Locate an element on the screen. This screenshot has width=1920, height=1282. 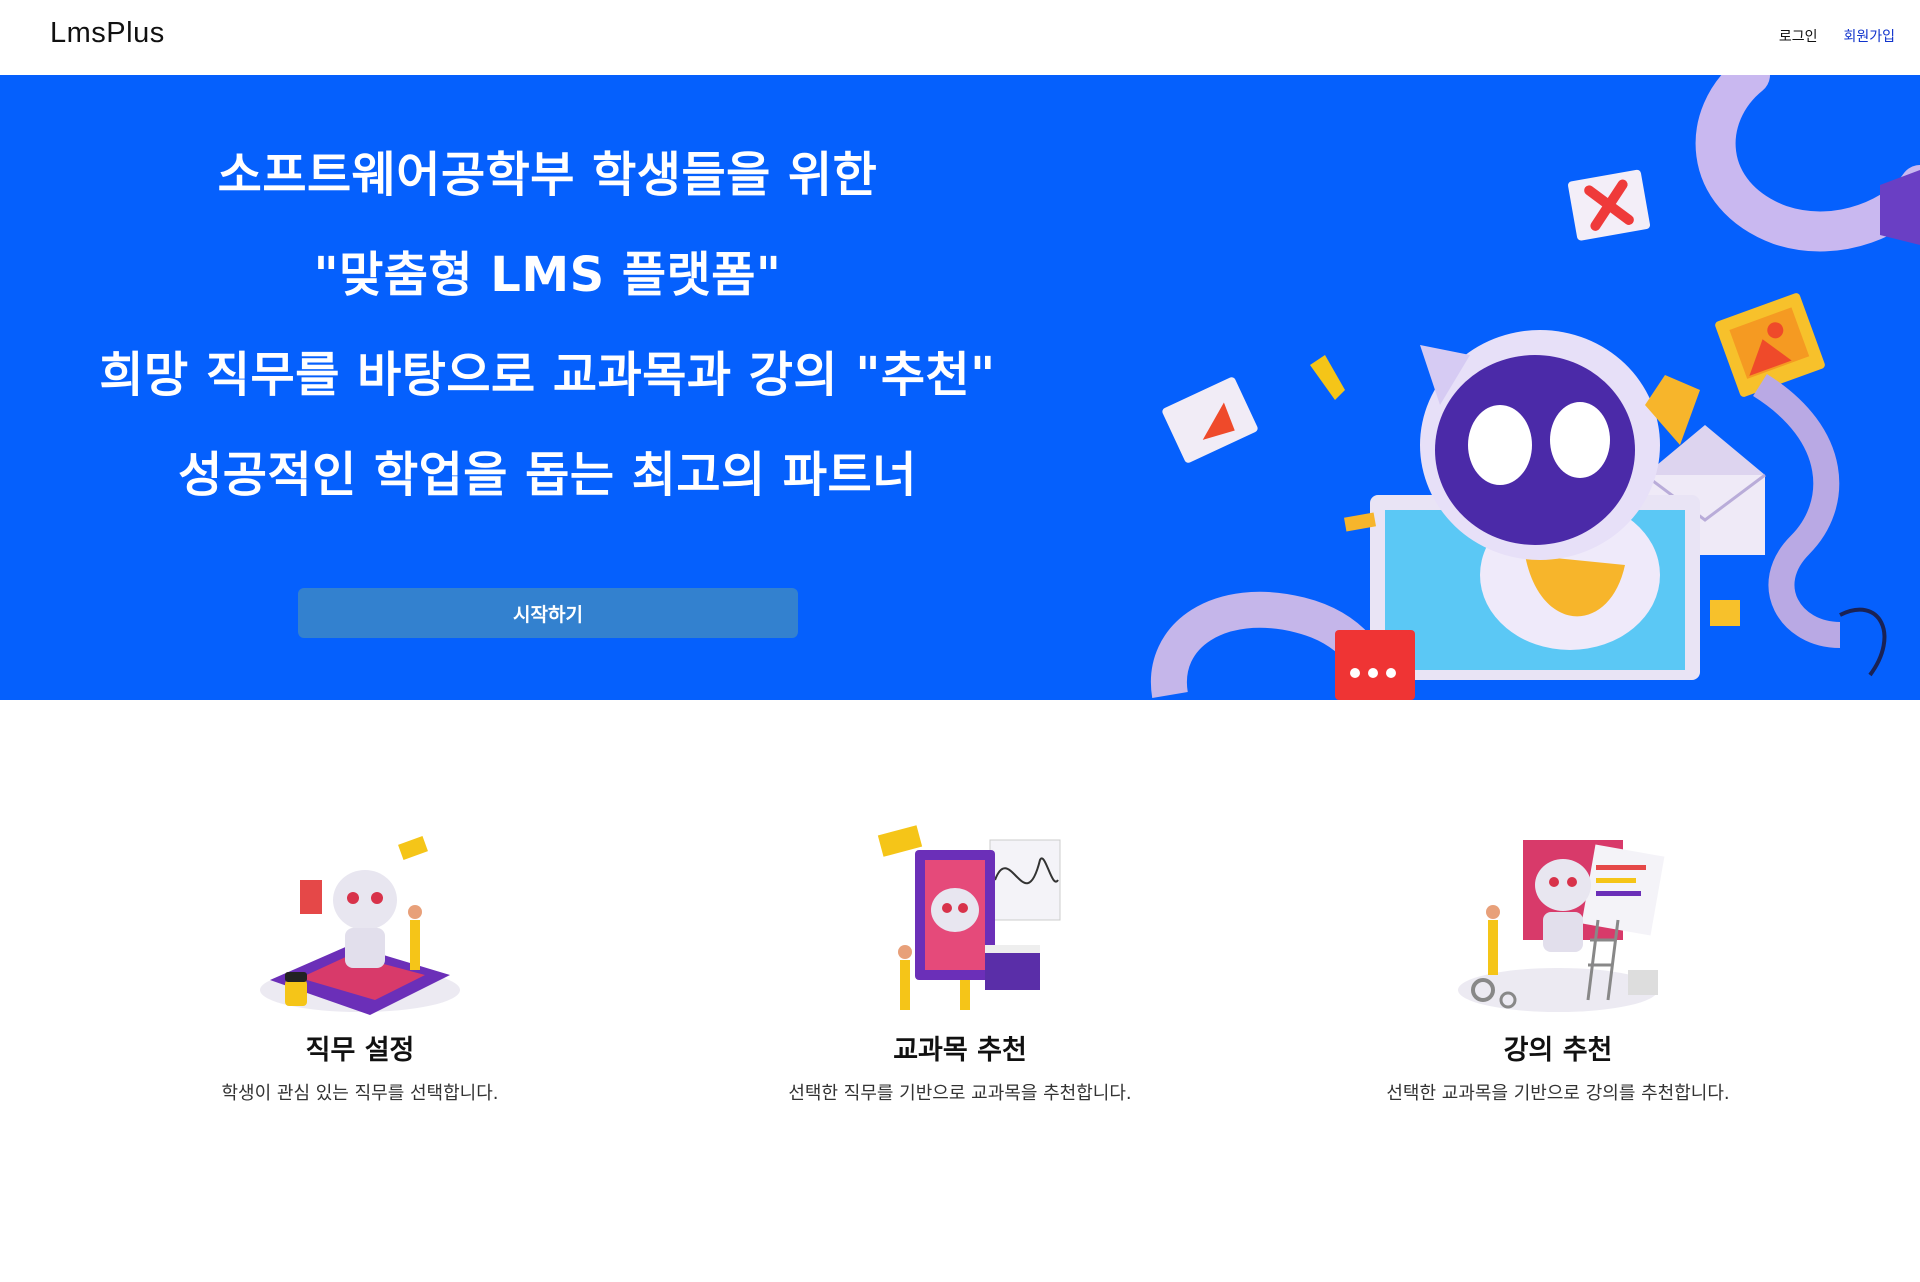
start-button: 시작하기 is located at coordinates (548, 613).